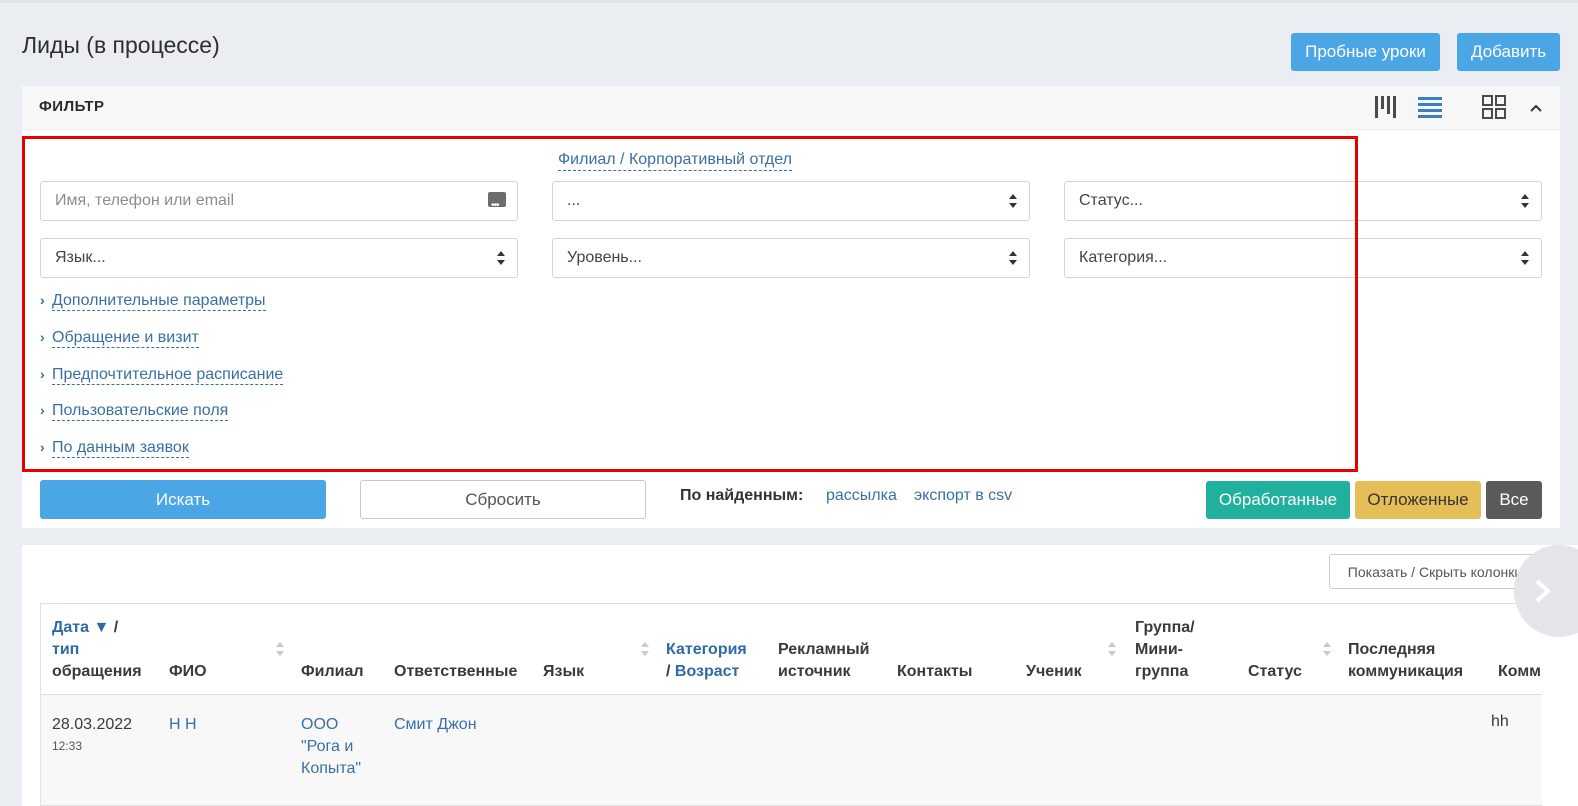 Image resolution: width=1578 pixels, height=806 pixels. Describe the element at coordinates (1418, 500) in the screenshot. I see `postponed-button: Отложенные` at that location.